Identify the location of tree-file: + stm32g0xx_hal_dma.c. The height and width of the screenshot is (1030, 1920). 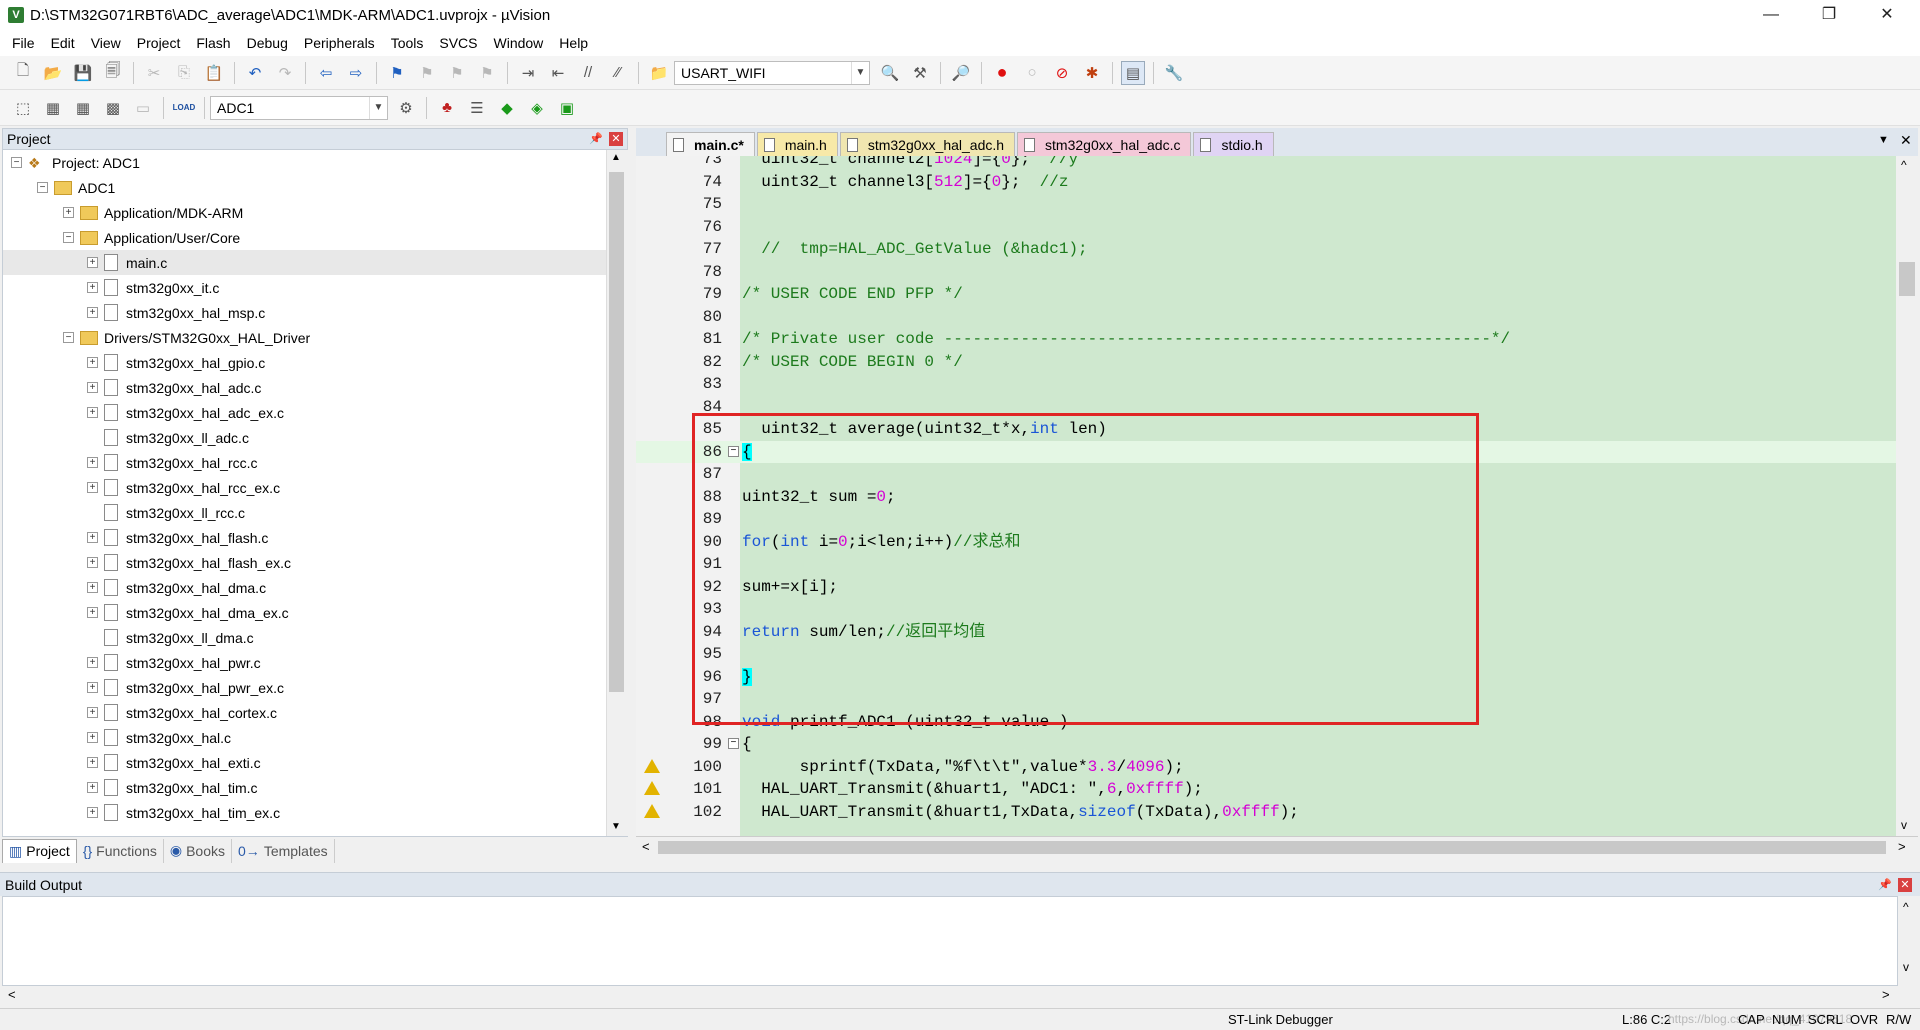
(304, 587).